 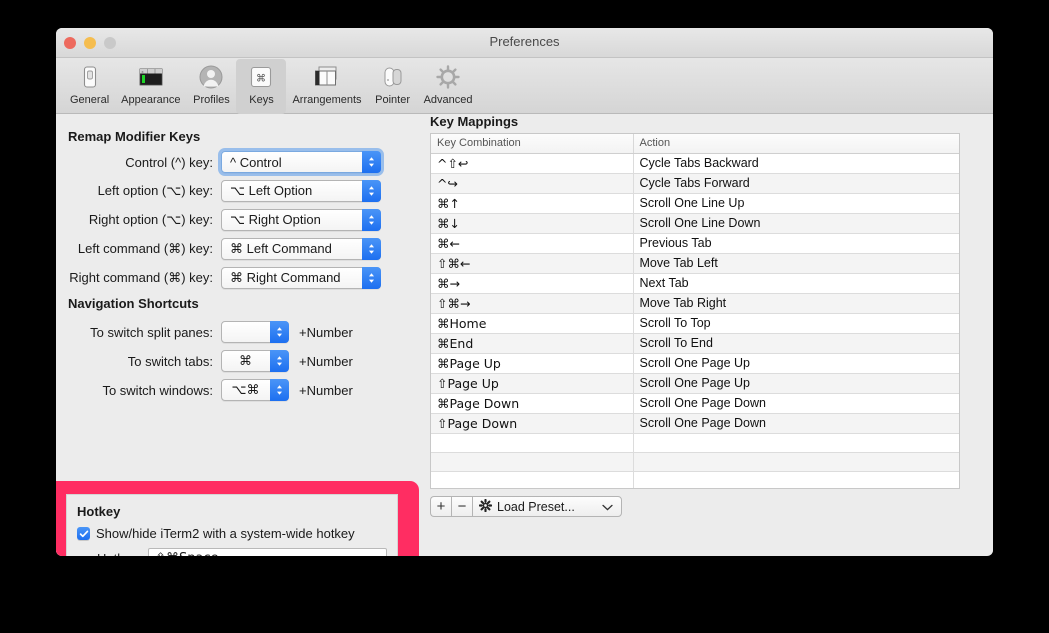 I want to click on remap-row-right-command: Right command (⌘) key: ⌘ Right Command, so click(x=218, y=278).